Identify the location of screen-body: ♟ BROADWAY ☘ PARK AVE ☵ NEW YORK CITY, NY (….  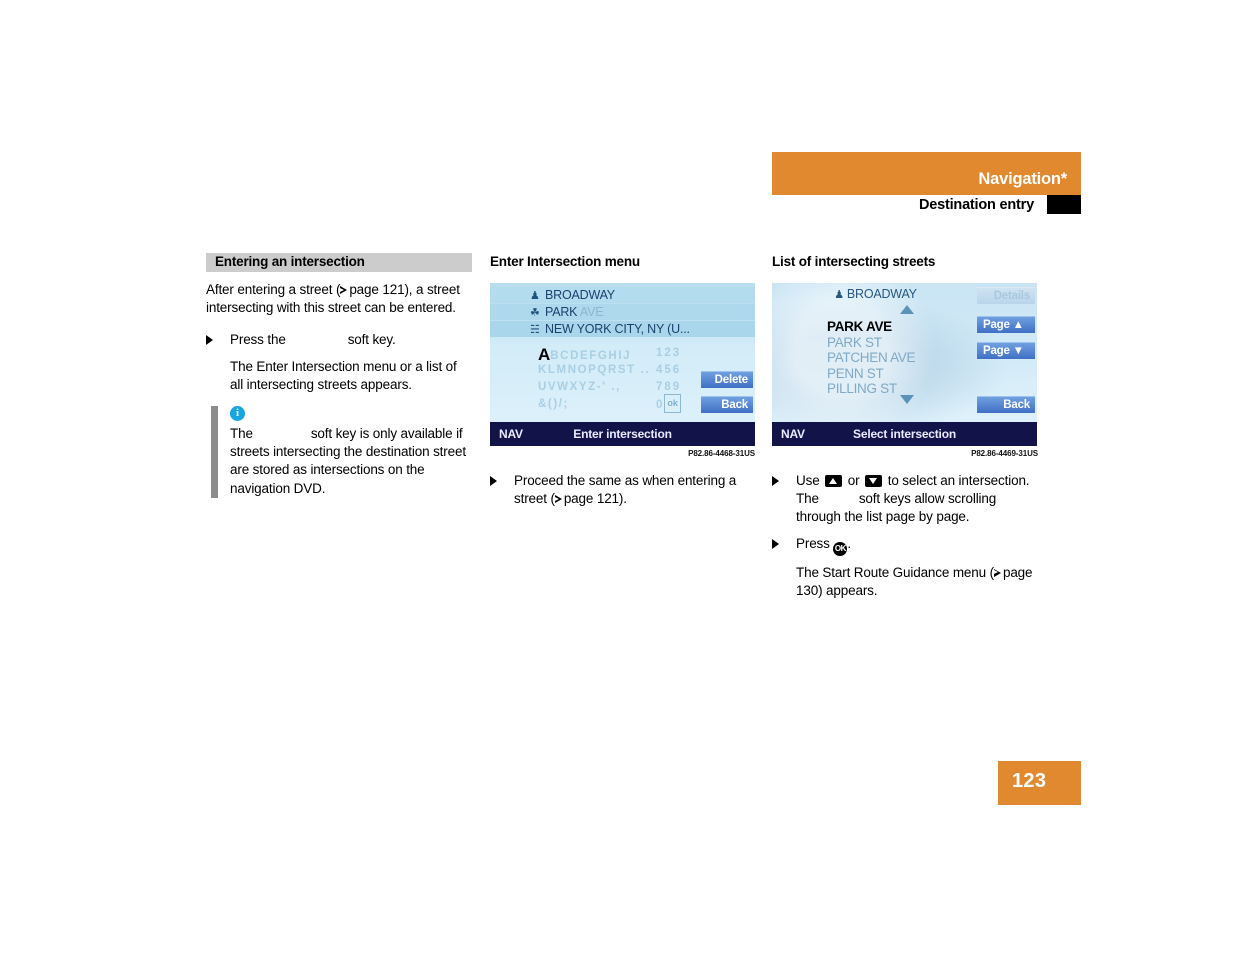
(622, 352).